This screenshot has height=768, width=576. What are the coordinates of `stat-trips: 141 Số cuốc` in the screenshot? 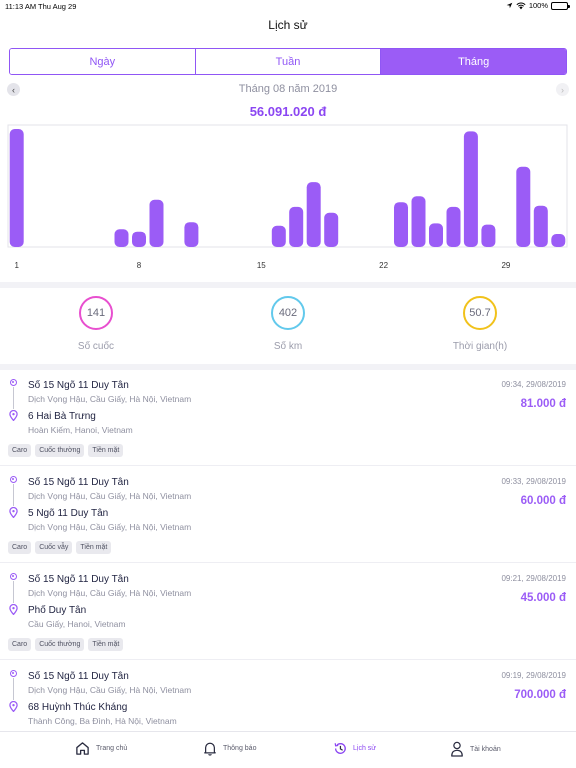 It's located at (96, 324).